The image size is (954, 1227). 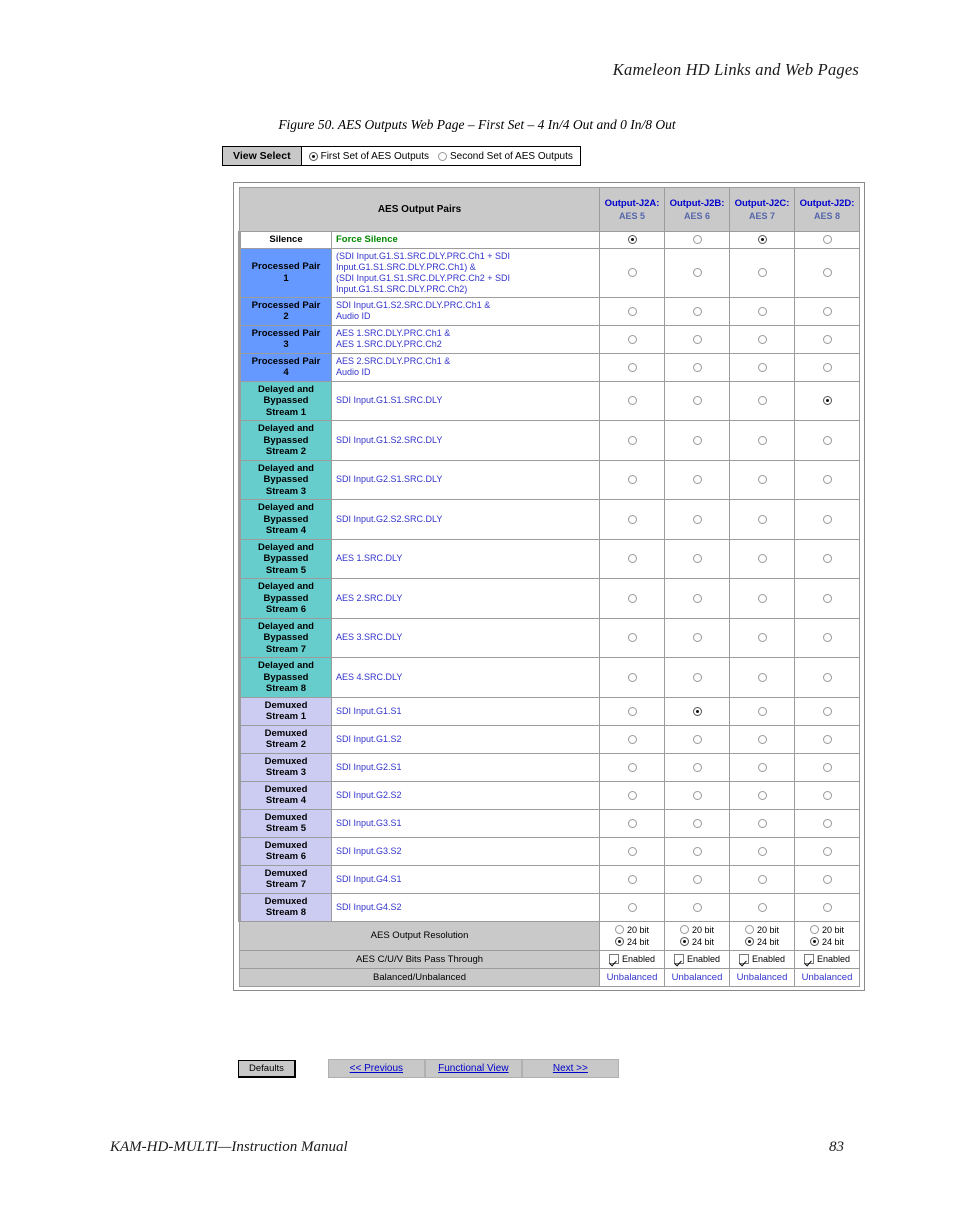 What do you see at coordinates (762, 930) in the screenshot?
I see `resolution-j2c-20bit: 20 bit` at bounding box center [762, 930].